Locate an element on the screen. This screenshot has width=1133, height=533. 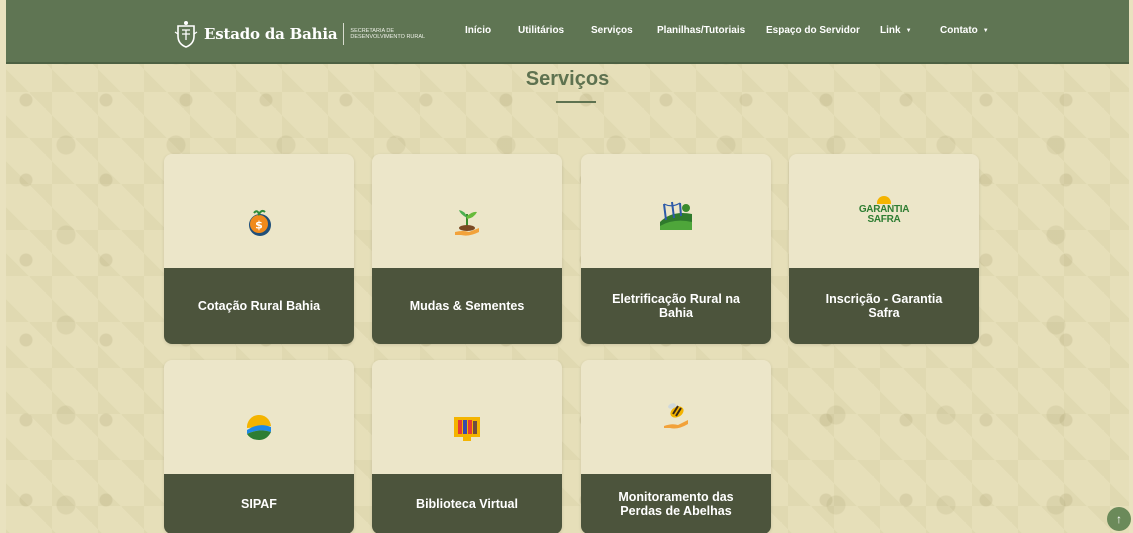
card-label-area: Cotação Rural Bahia is located at coordinates (259, 306).